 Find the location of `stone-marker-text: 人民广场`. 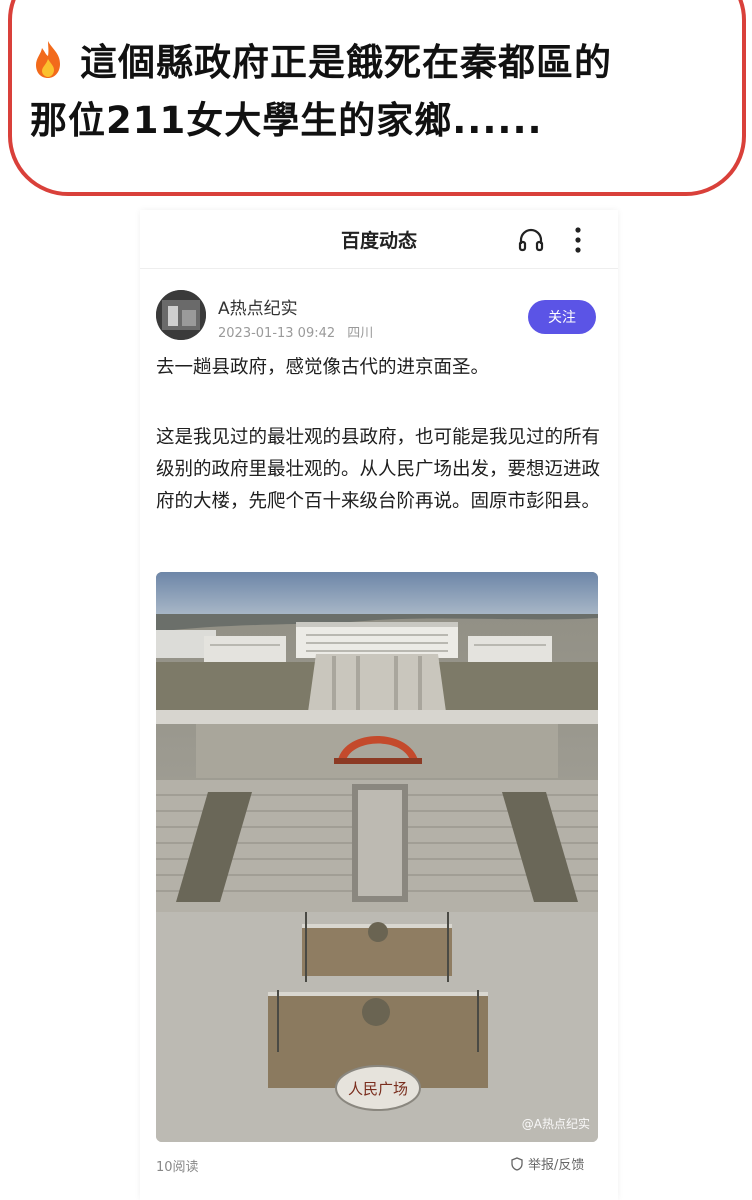

stone-marker-text: 人民广场 is located at coordinates (378, 1089).